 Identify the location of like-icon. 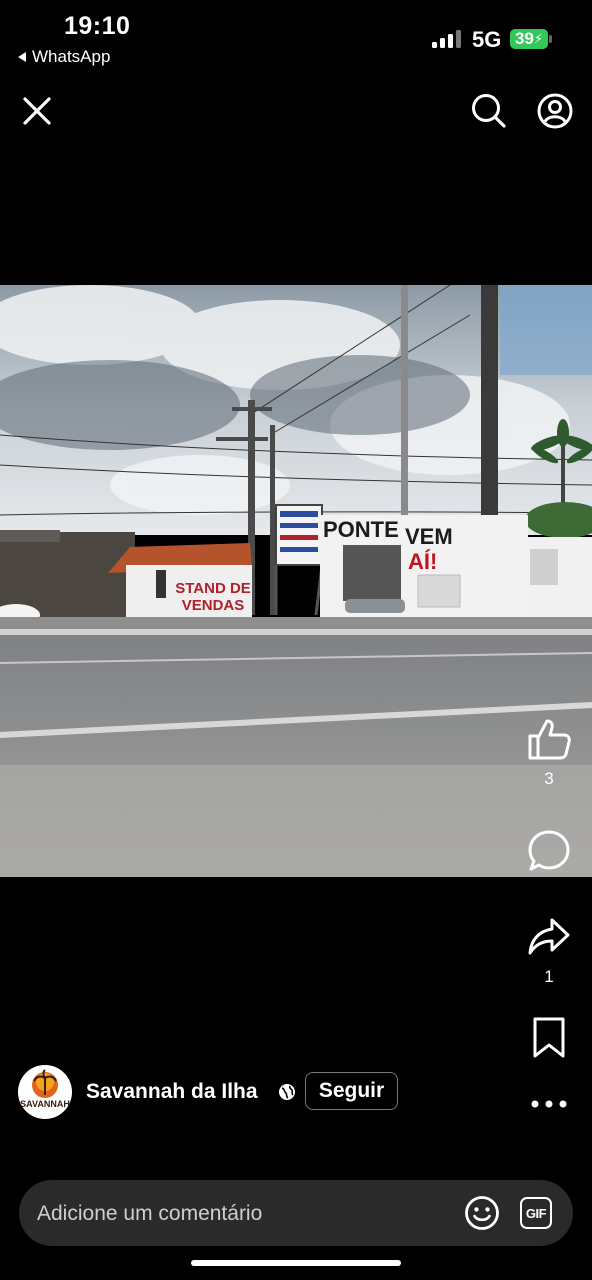
(549, 739).